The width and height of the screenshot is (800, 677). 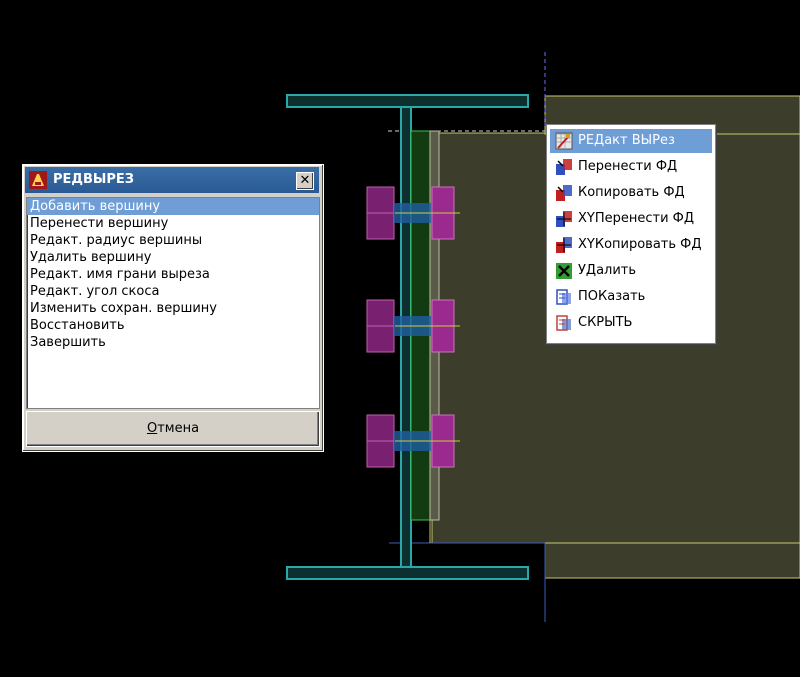 I want to click on list-item-delete-vertex: Удалить вершину, so click(x=173, y=257).